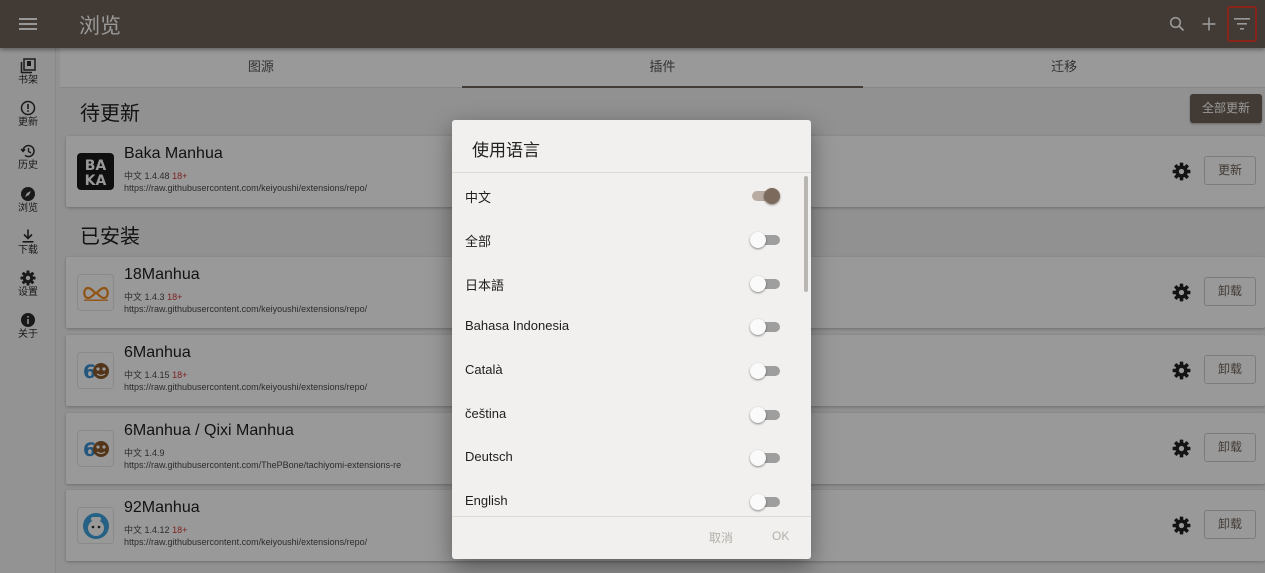  What do you see at coordinates (485, 285) in the screenshot?
I see `language-label: 日本語` at bounding box center [485, 285].